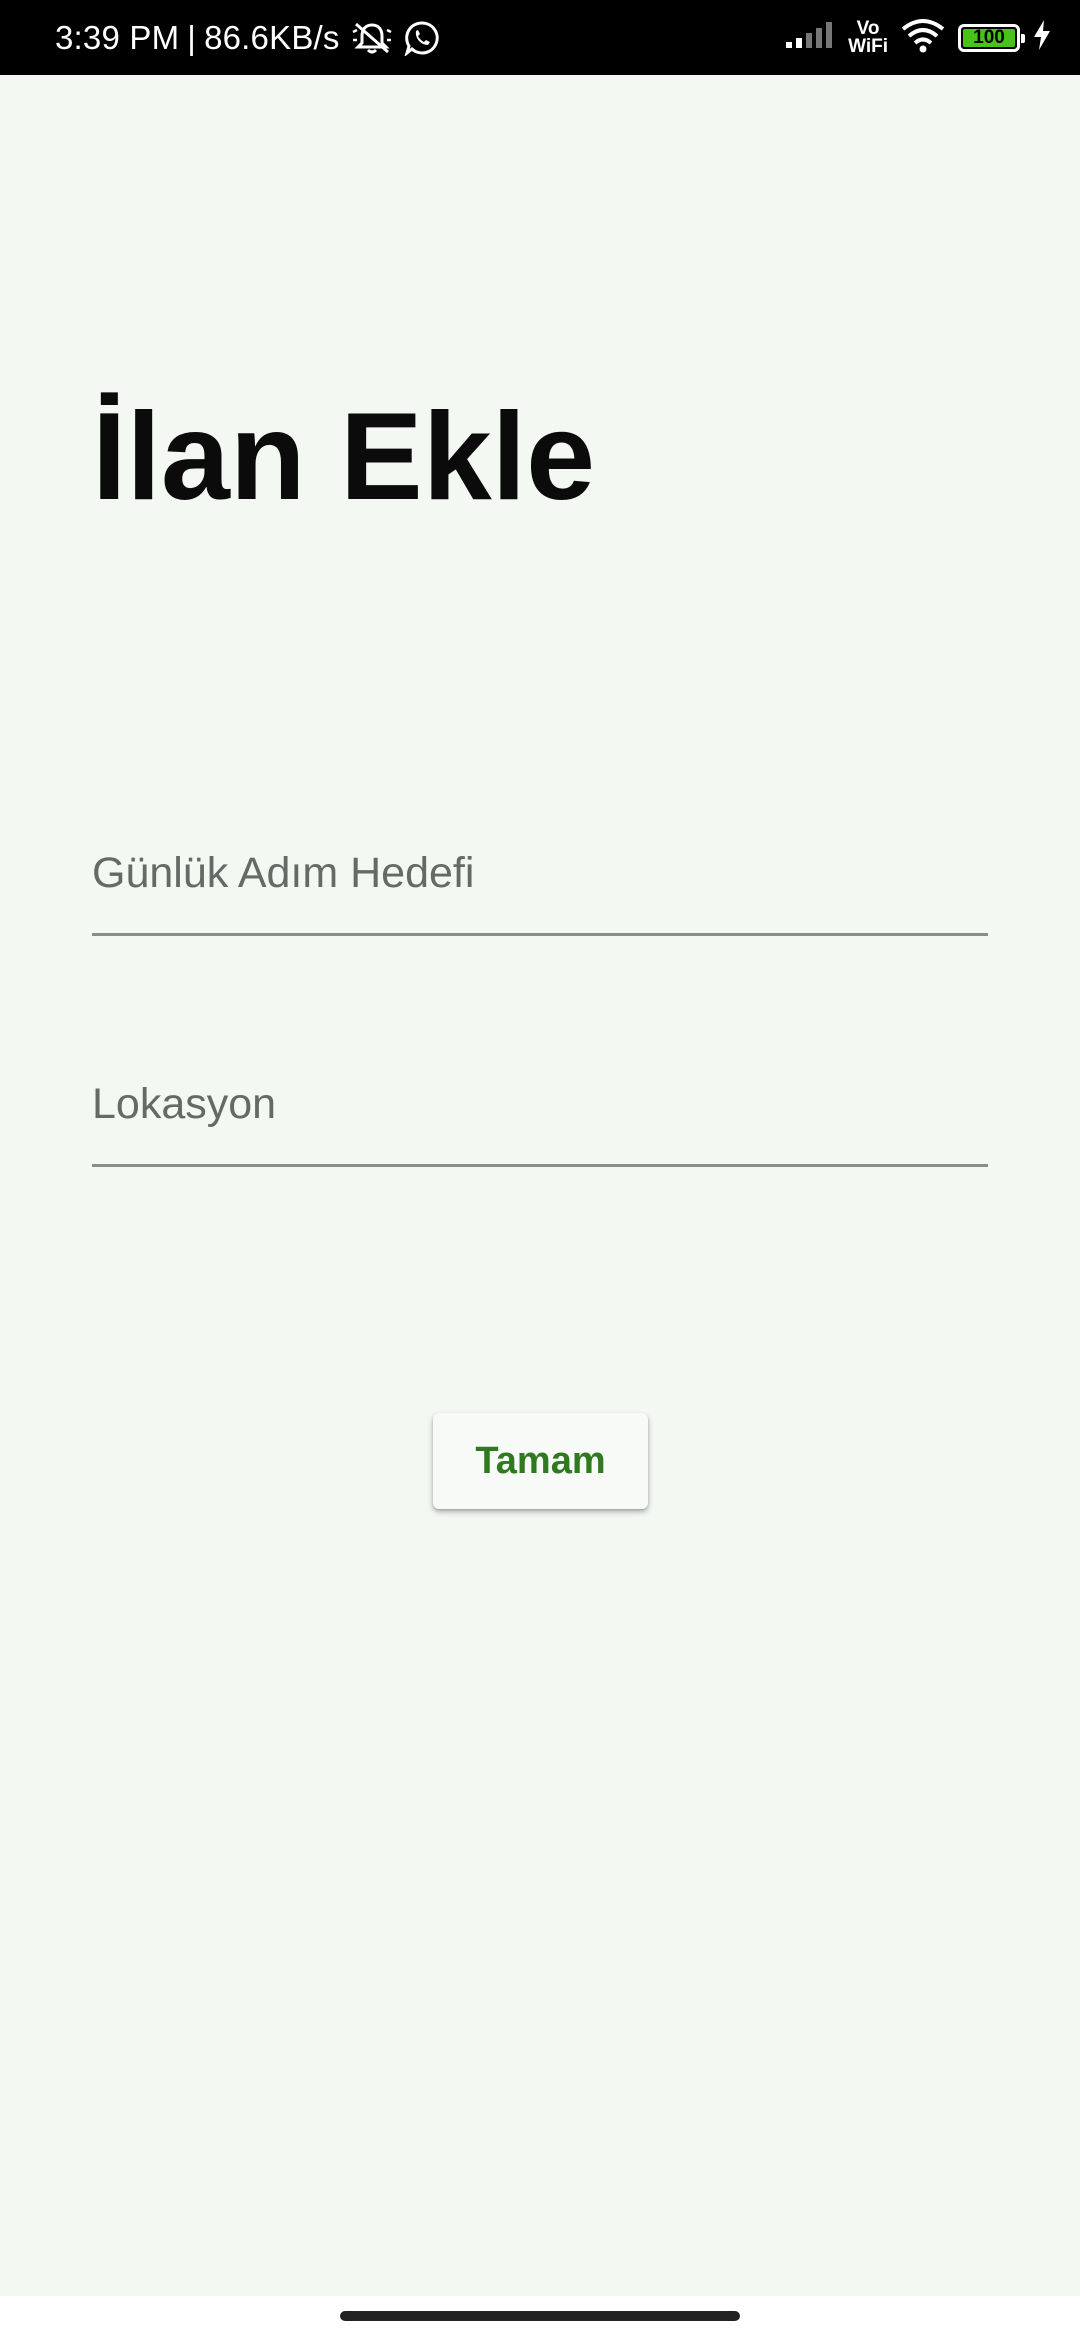 The image size is (1080, 2340). I want to click on status-left: 3:39 PM | 86.6KB/s, so click(247, 37).